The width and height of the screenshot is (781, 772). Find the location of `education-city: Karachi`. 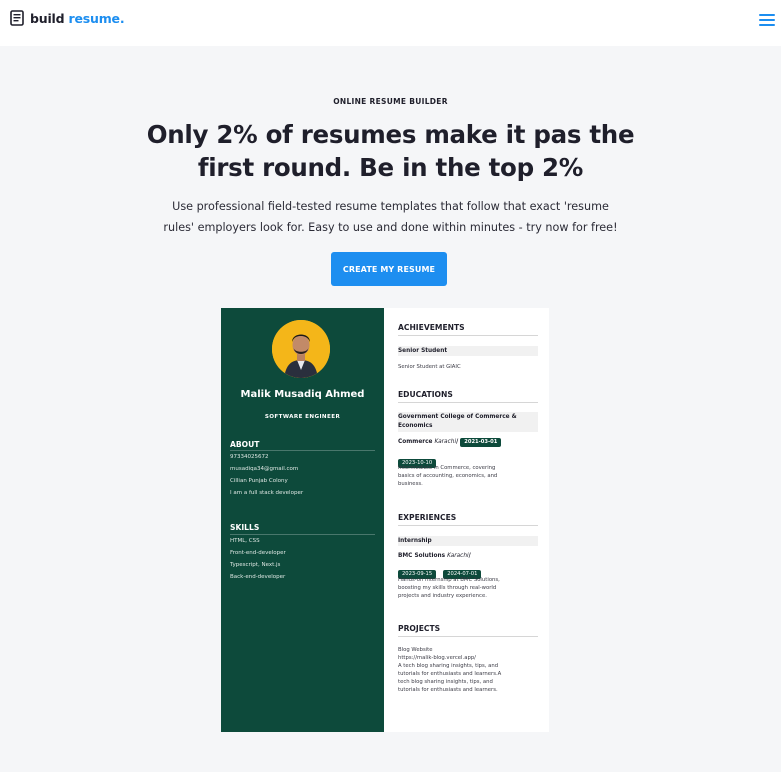

education-city: Karachi is located at coordinates (445, 442).